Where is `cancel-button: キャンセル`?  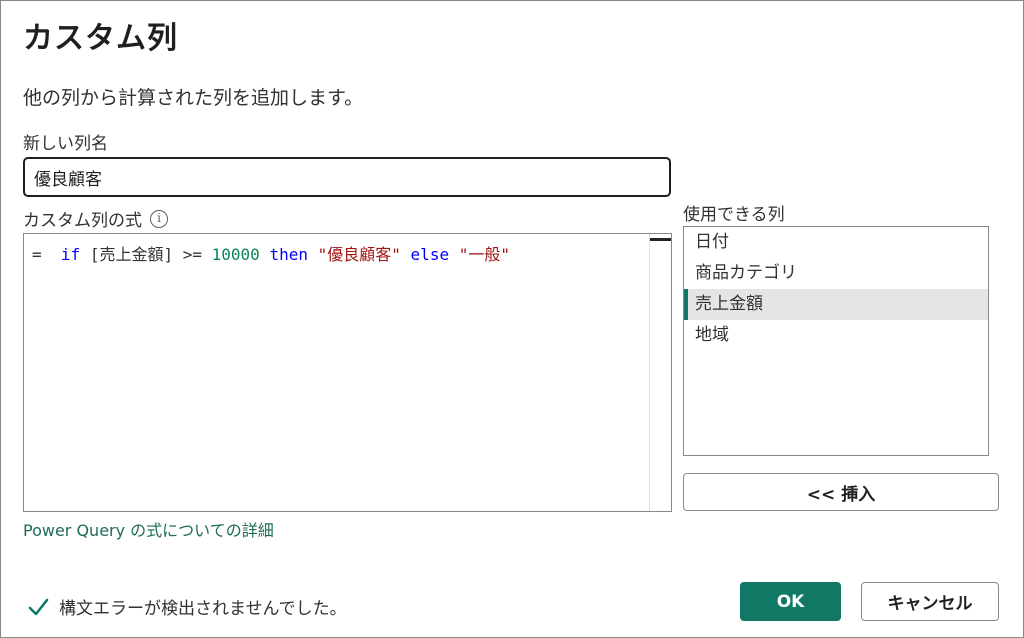
cancel-button: キャンセル is located at coordinates (930, 601).